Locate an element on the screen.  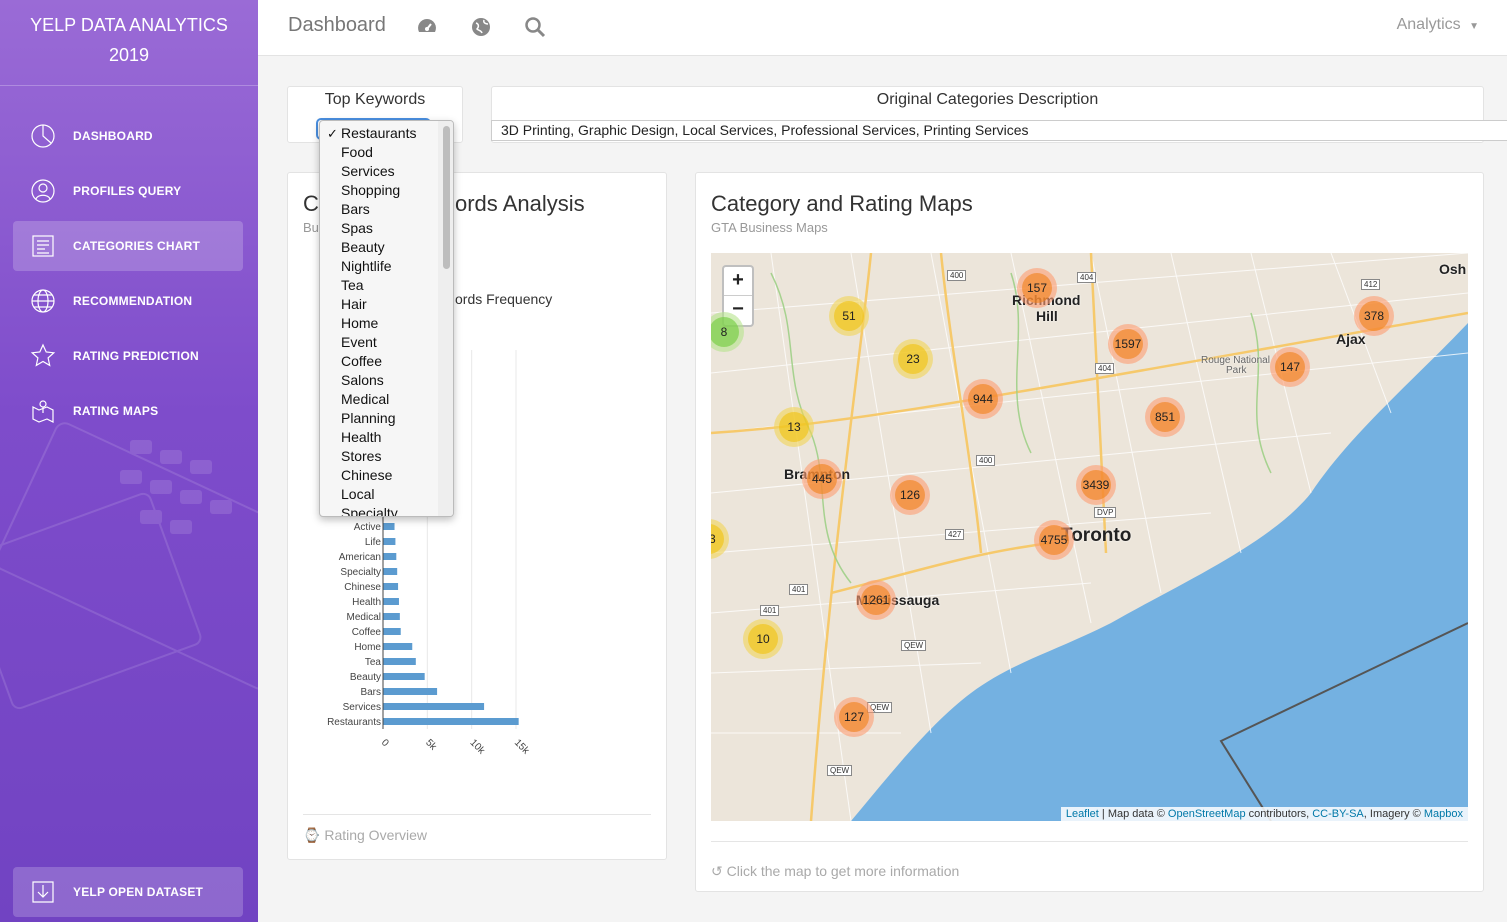
dropdown-option: Tea is located at coordinates (379, 285).